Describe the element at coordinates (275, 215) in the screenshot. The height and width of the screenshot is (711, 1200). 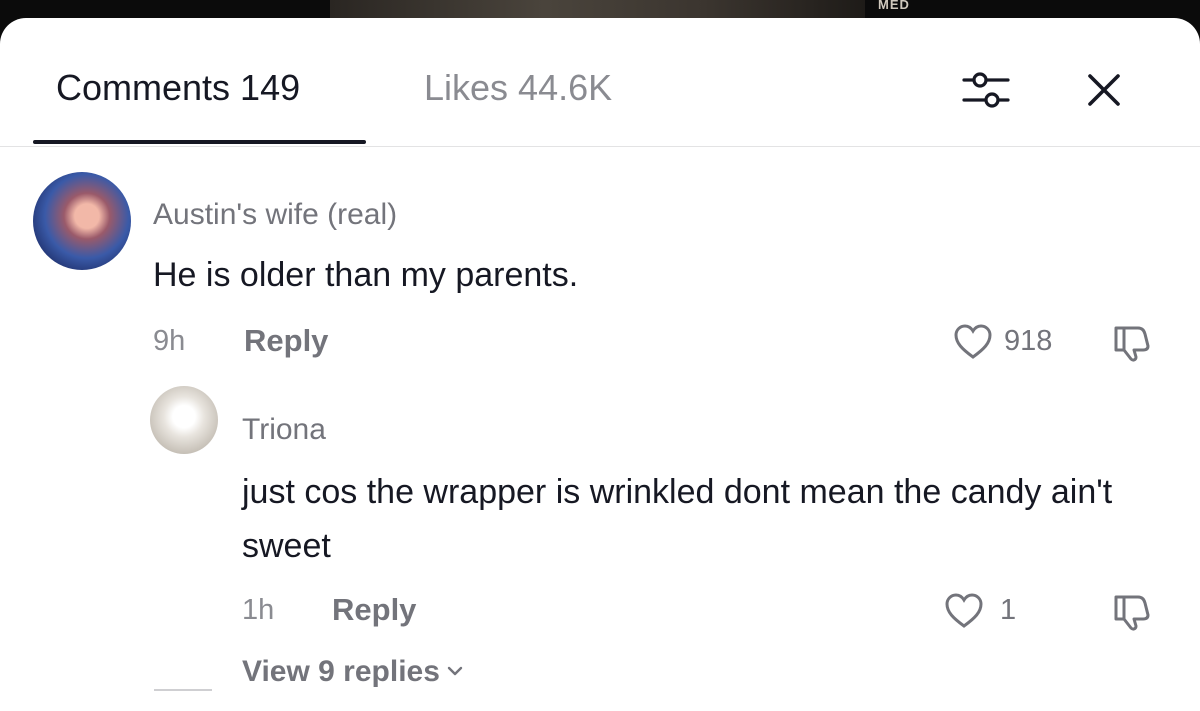
I see `comment-username: Austin's wife (real)` at that location.